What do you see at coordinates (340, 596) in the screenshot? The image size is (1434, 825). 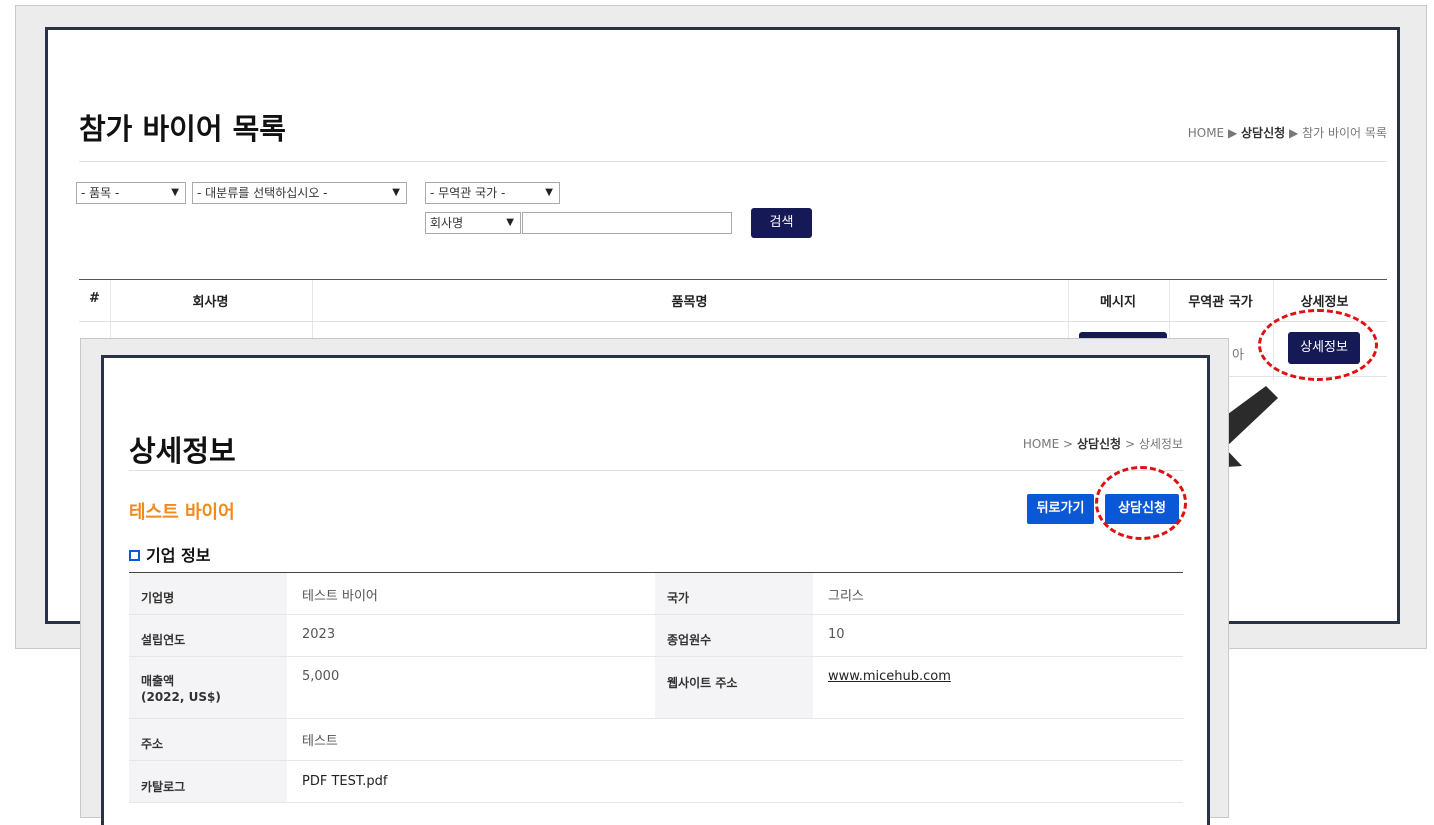 I see `value-company: 테스트 바이어` at bounding box center [340, 596].